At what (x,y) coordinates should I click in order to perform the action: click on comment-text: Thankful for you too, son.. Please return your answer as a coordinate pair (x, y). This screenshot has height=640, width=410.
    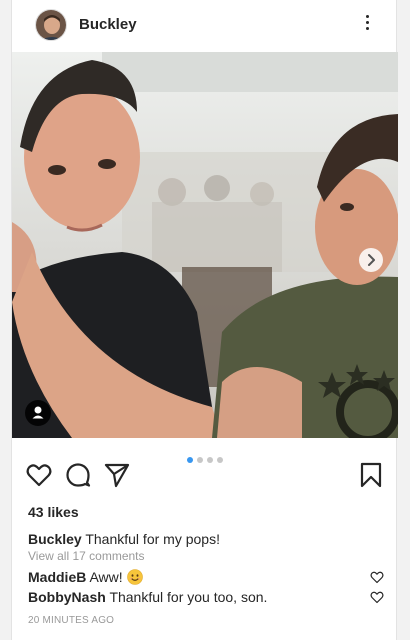
    Looking at the image, I should click on (188, 597).